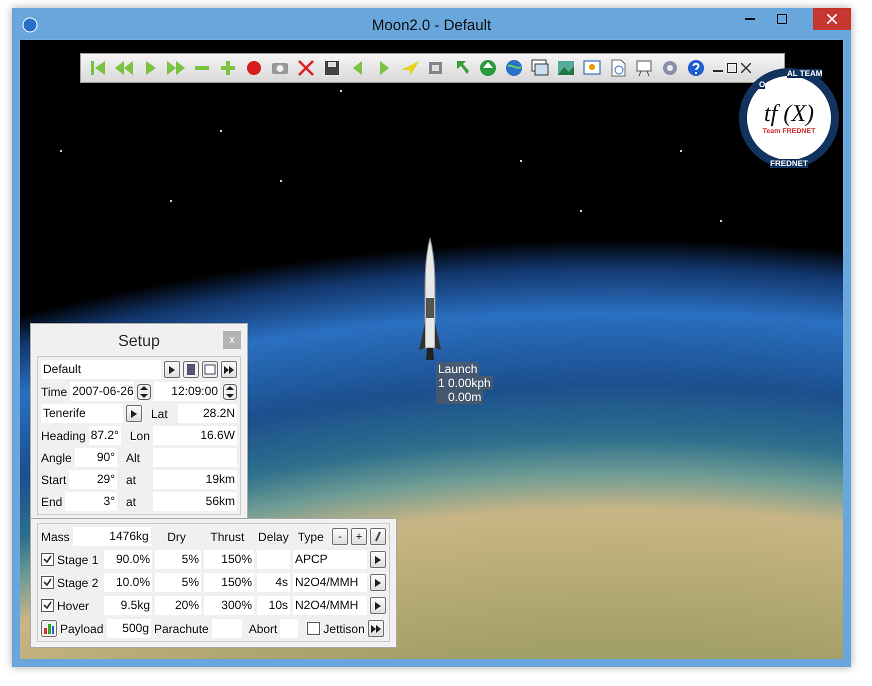 The image size is (872, 686). Describe the element at coordinates (63, 435) in the screenshot. I see `field-label: Heading` at that location.